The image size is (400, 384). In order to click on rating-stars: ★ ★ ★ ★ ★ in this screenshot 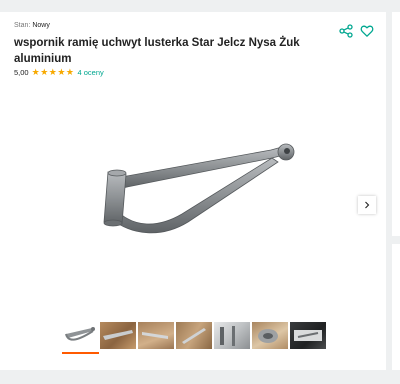, I will do `click(53, 72)`.